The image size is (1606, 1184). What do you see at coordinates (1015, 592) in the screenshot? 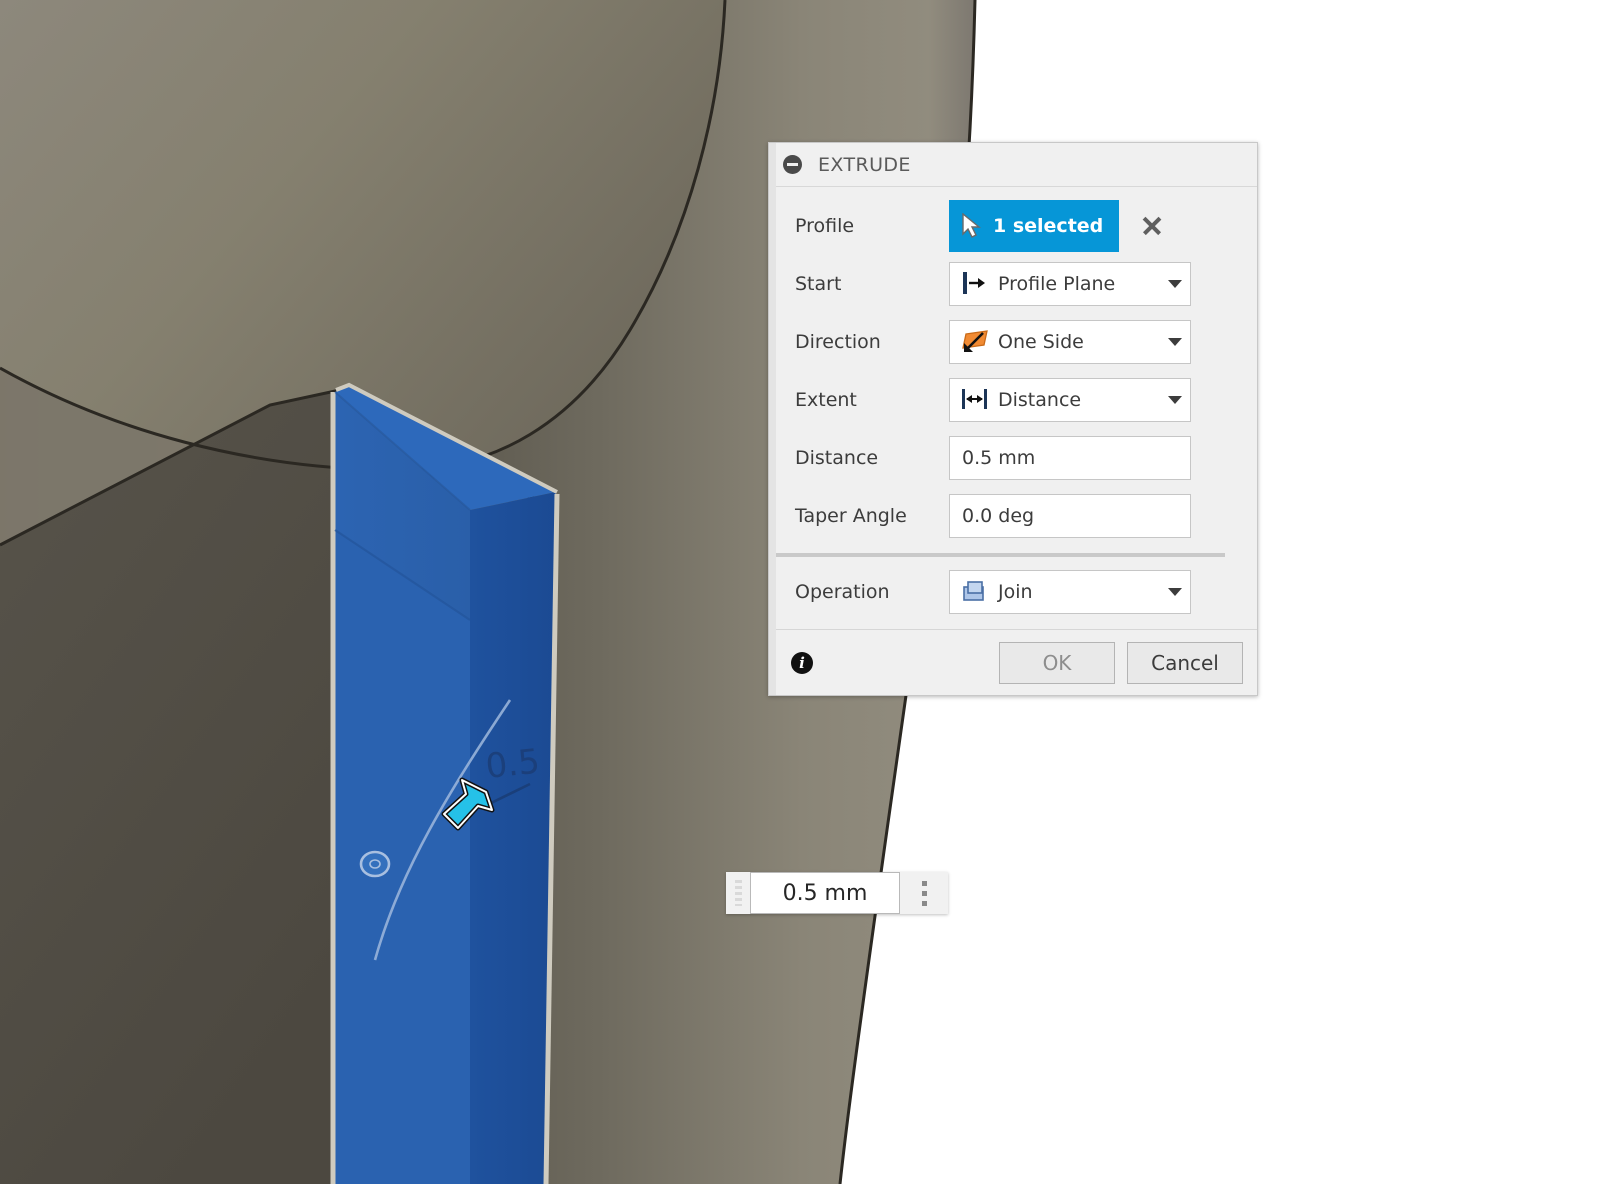
I see `operation-value: Join` at bounding box center [1015, 592].